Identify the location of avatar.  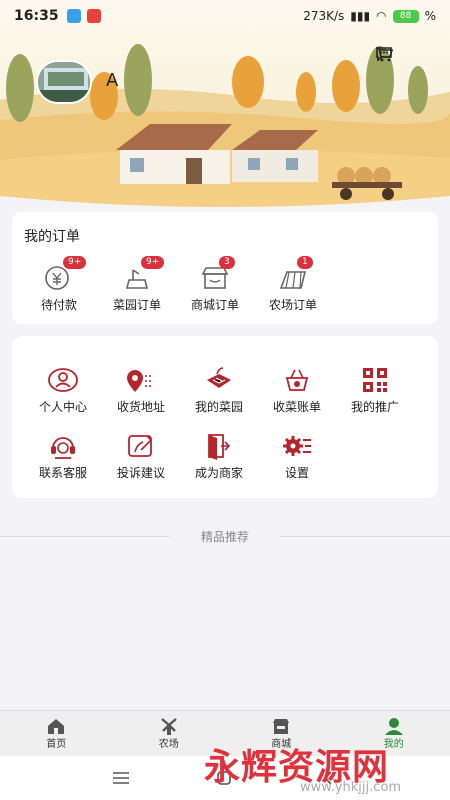
(64, 82).